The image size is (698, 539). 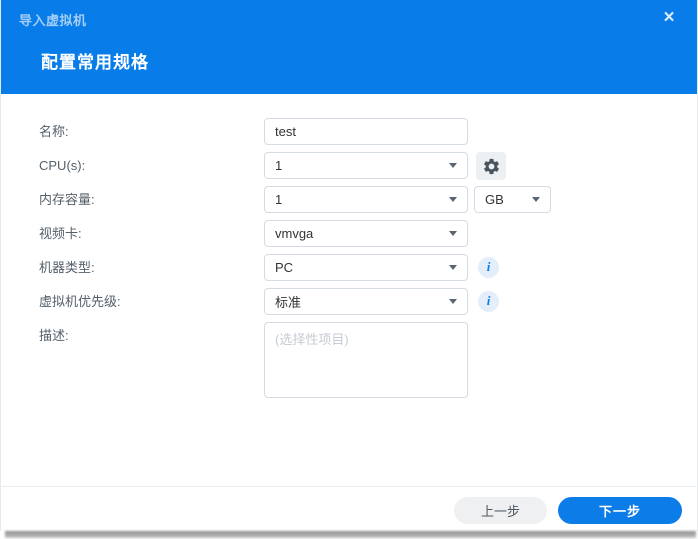 I want to click on window-title: 导入虚拟机, so click(x=53, y=20).